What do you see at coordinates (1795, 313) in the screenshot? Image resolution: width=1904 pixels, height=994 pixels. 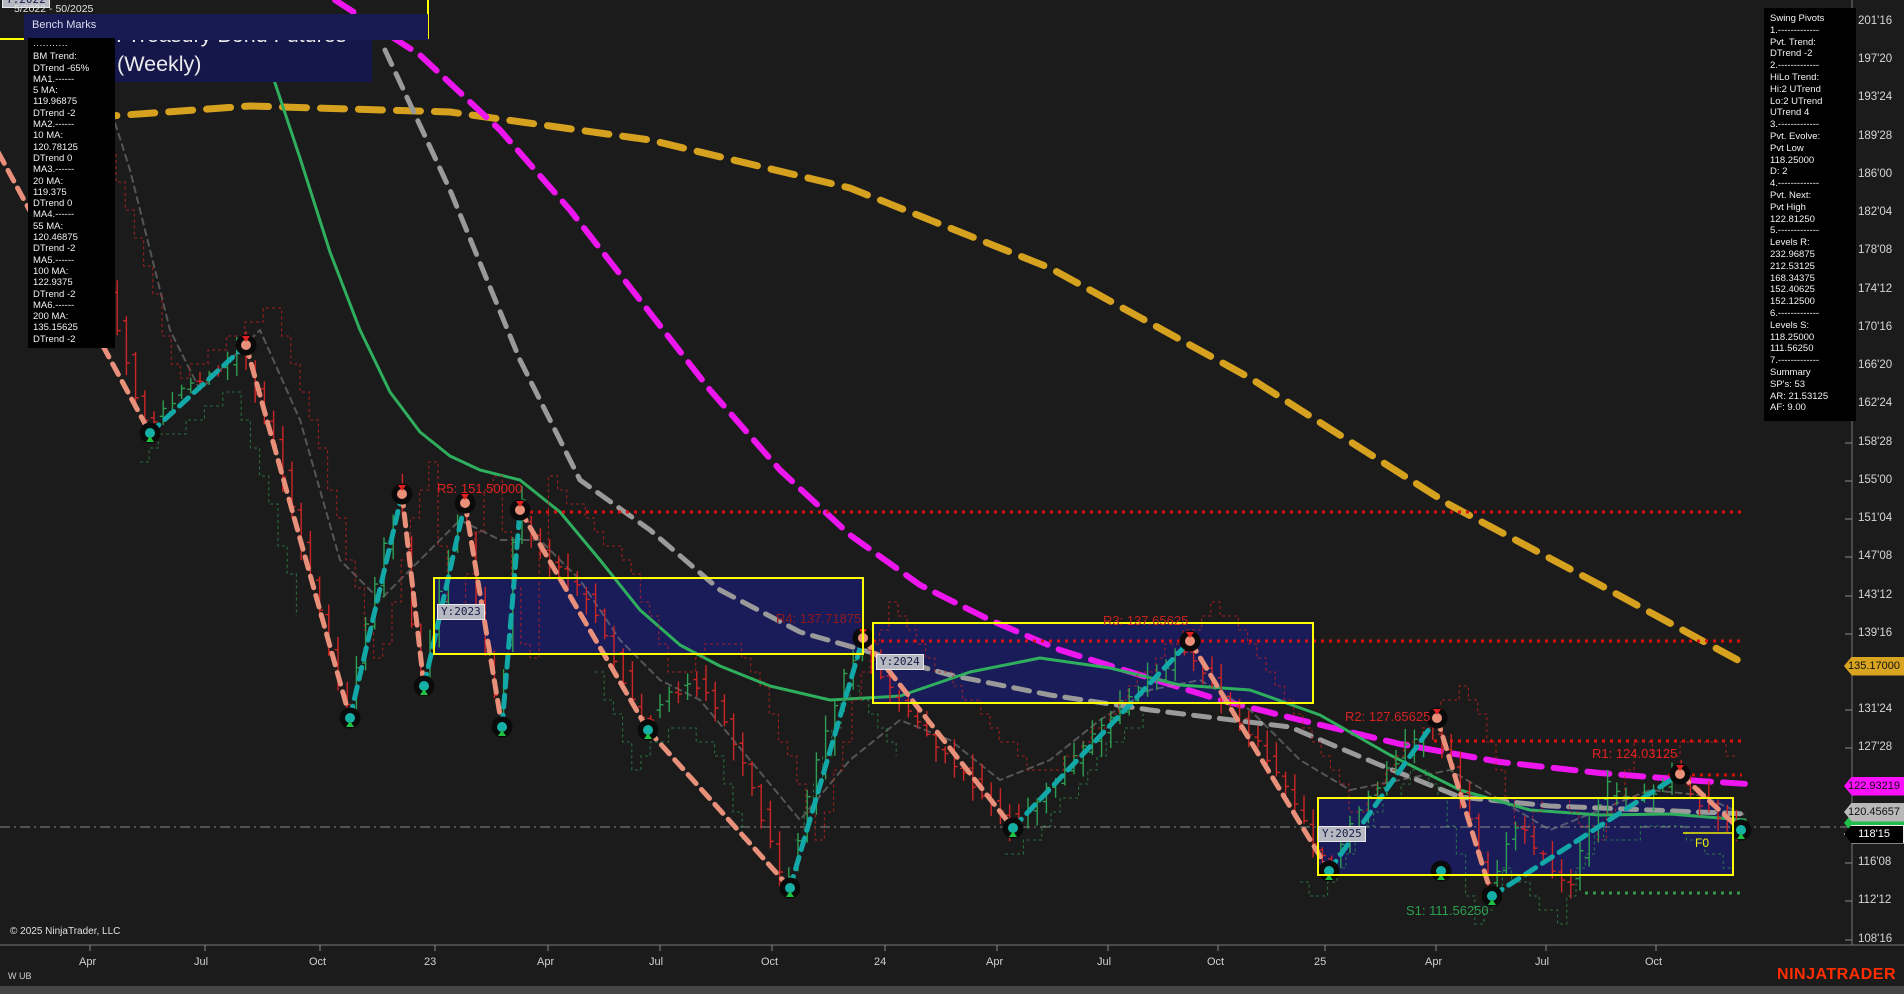 I see `swing-panel-line: 6.-------------` at bounding box center [1795, 313].